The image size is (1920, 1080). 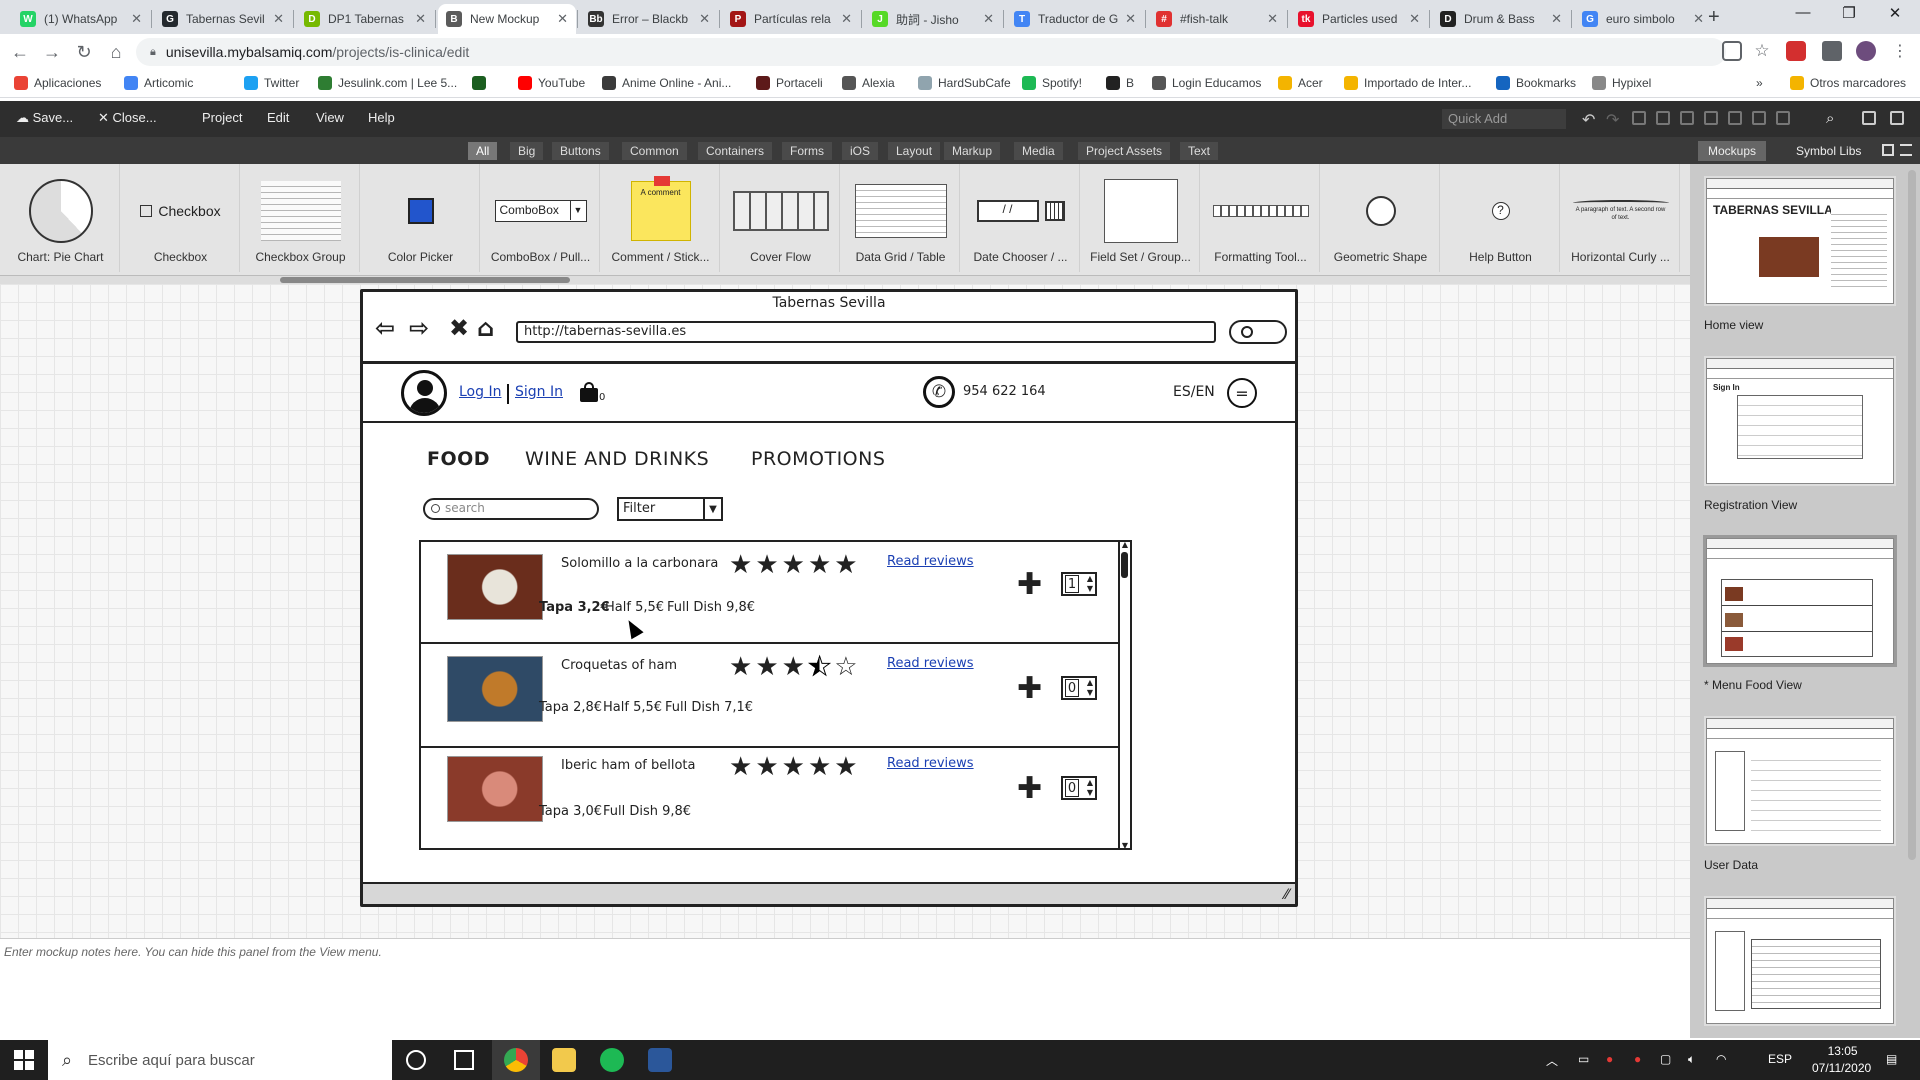 What do you see at coordinates (301, 218) in the screenshot?
I see `library-item-checkbox-group: Checkbox Group` at bounding box center [301, 218].